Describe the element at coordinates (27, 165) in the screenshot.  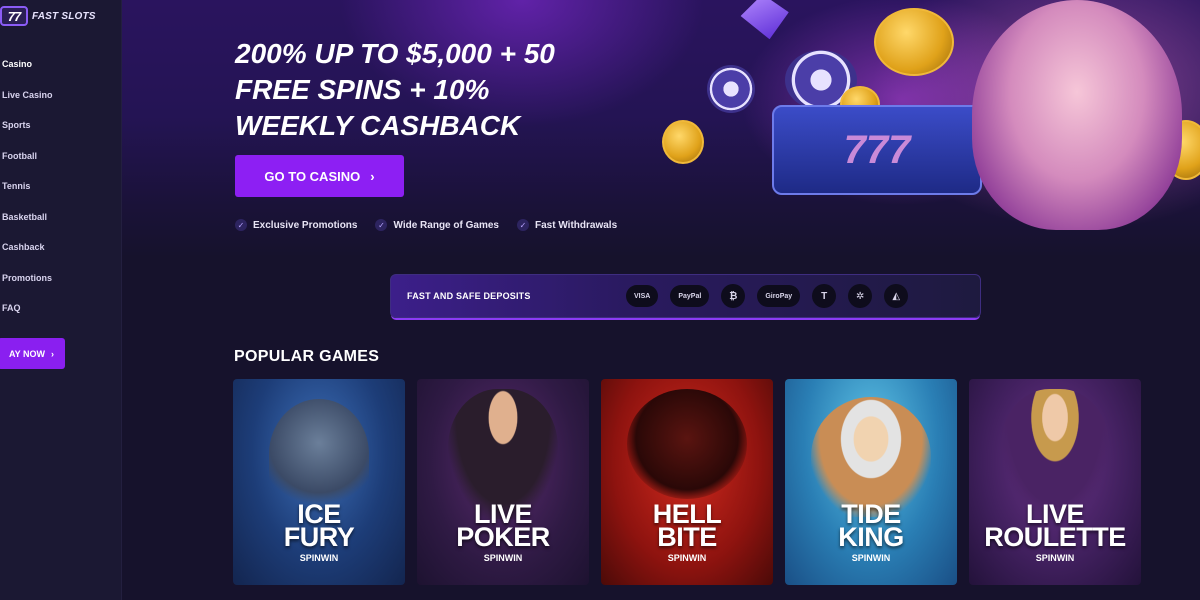
I see `sidebar-item-football: Football` at that location.